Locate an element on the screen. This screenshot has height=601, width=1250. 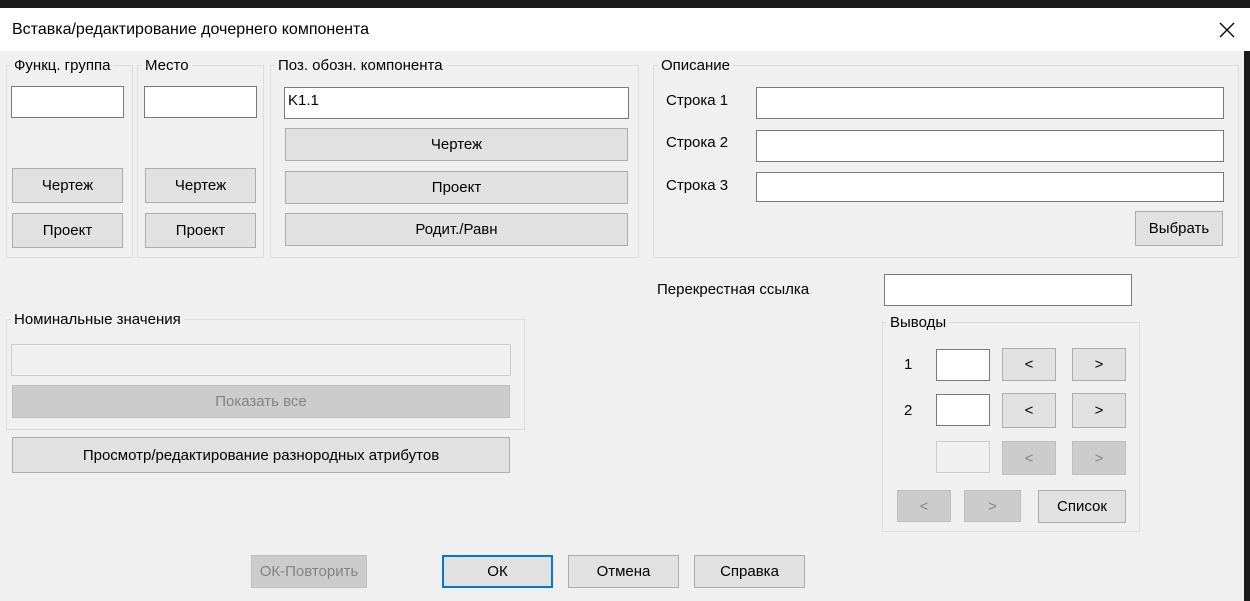
description-line1-input is located at coordinates (990, 103).